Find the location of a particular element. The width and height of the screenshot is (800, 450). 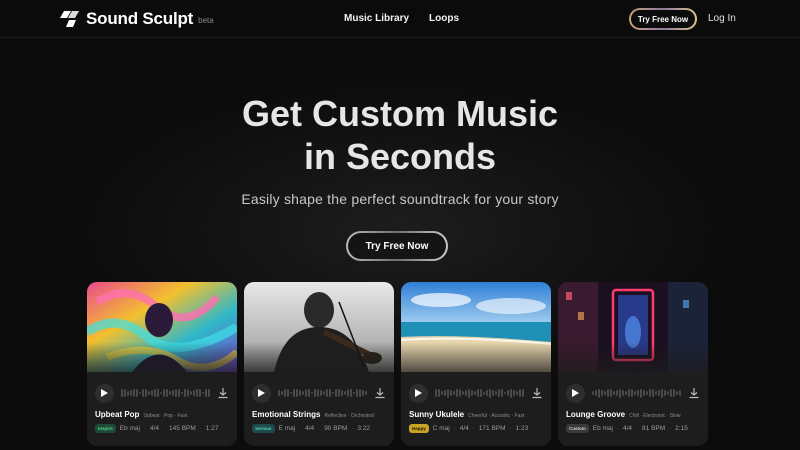

track-key: Eb maj is located at coordinates (129, 428).